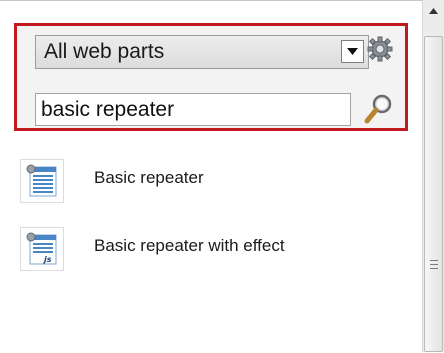 The height and width of the screenshot is (353, 444). I want to click on vertical-scrollbar, so click(433, 176).